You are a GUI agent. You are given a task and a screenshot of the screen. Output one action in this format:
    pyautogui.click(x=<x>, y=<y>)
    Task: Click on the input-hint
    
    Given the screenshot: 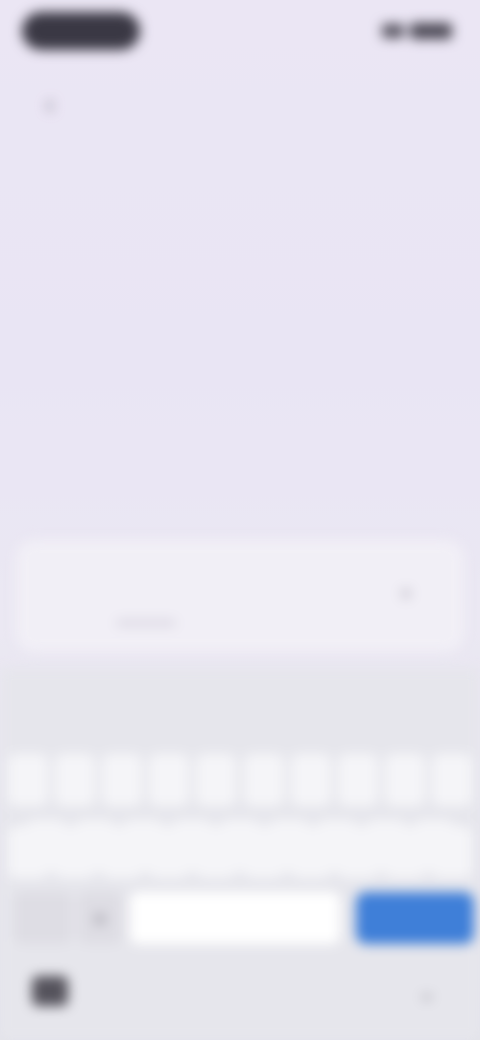 What is the action you would take?
    pyautogui.click(x=146, y=623)
    